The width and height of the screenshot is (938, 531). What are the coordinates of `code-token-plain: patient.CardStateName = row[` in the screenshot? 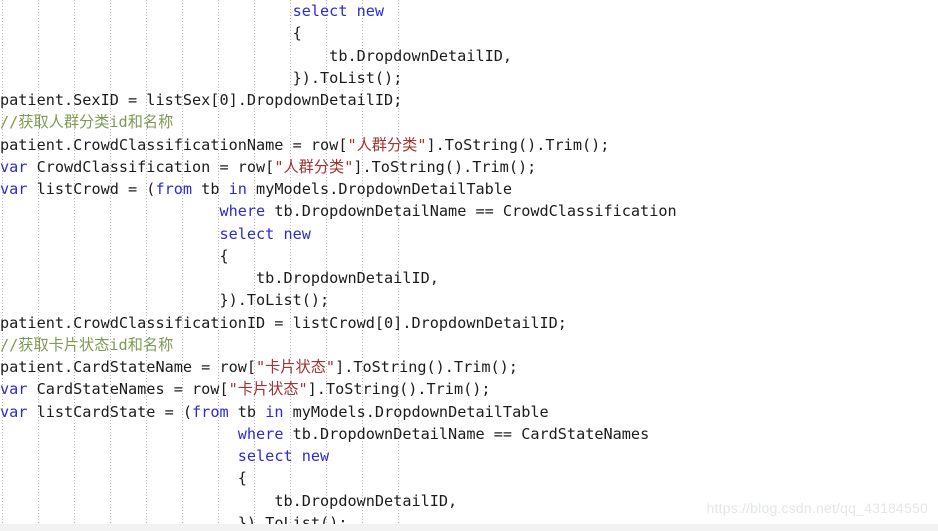 It's located at (128, 367).